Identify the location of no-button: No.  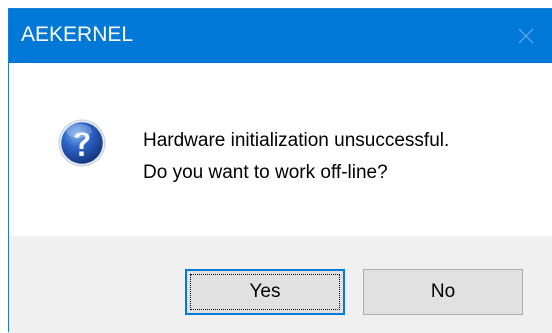
(443, 292).